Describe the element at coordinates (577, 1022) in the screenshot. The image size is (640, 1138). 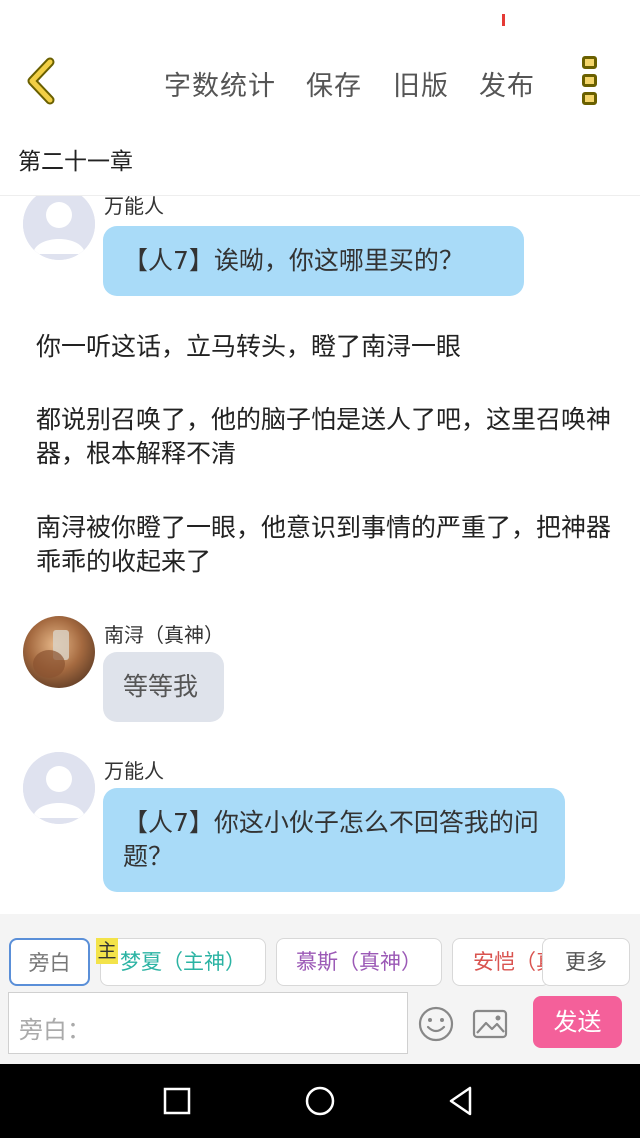
I see `send-button: 发送` at that location.